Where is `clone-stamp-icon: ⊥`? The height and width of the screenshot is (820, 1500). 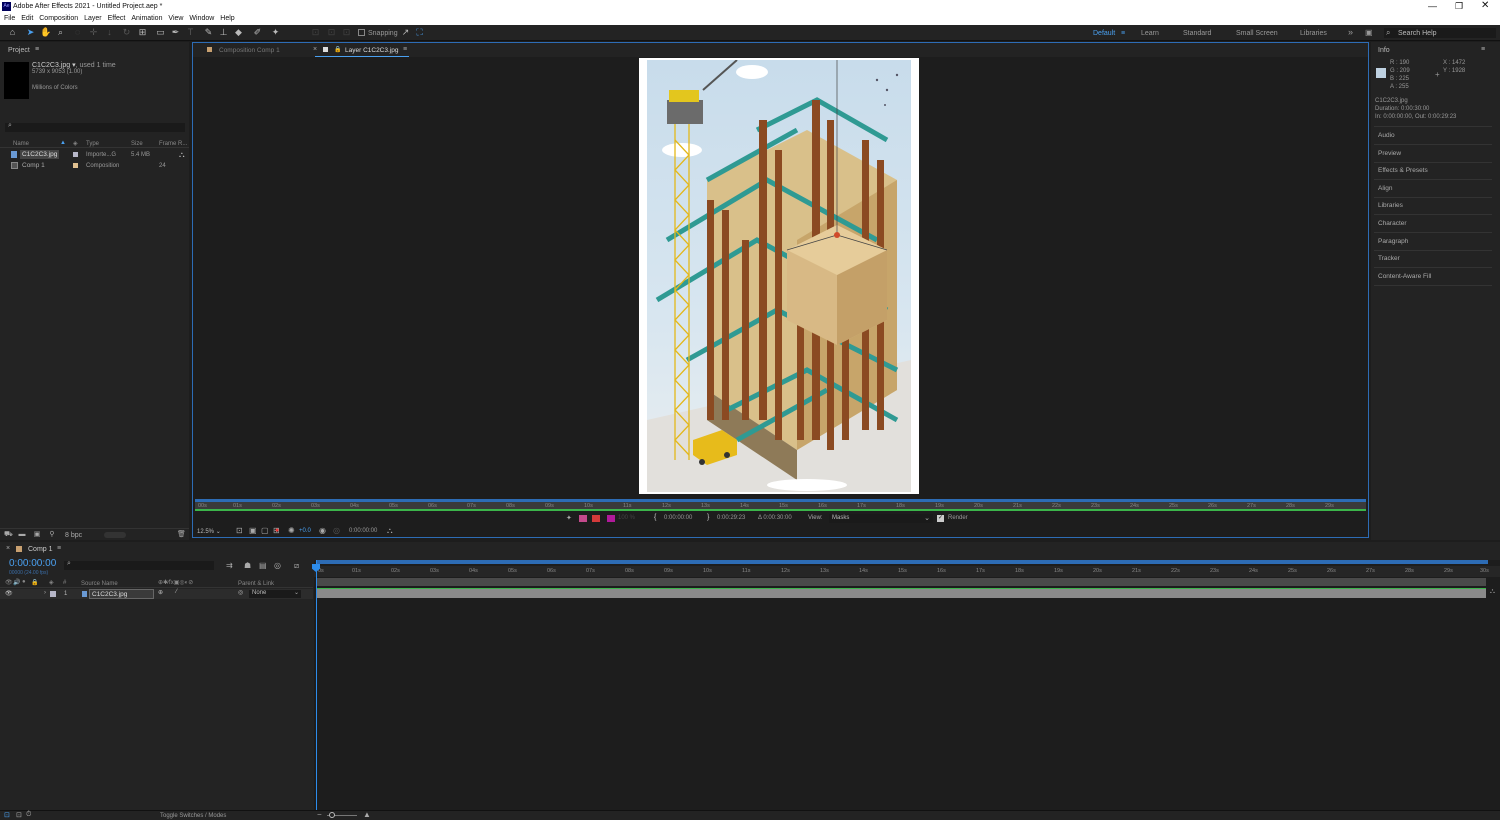
clone-stamp-icon: ⊥ is located at coordinates (223, 32).